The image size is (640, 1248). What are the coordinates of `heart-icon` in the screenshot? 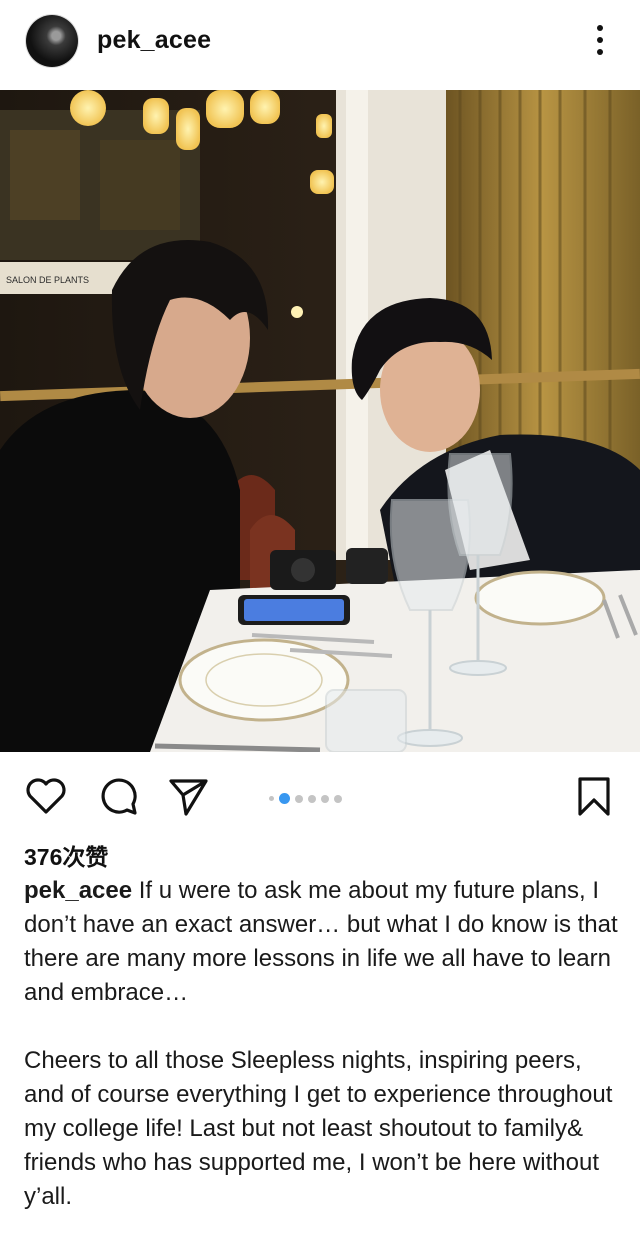 It's located at (46, 796).